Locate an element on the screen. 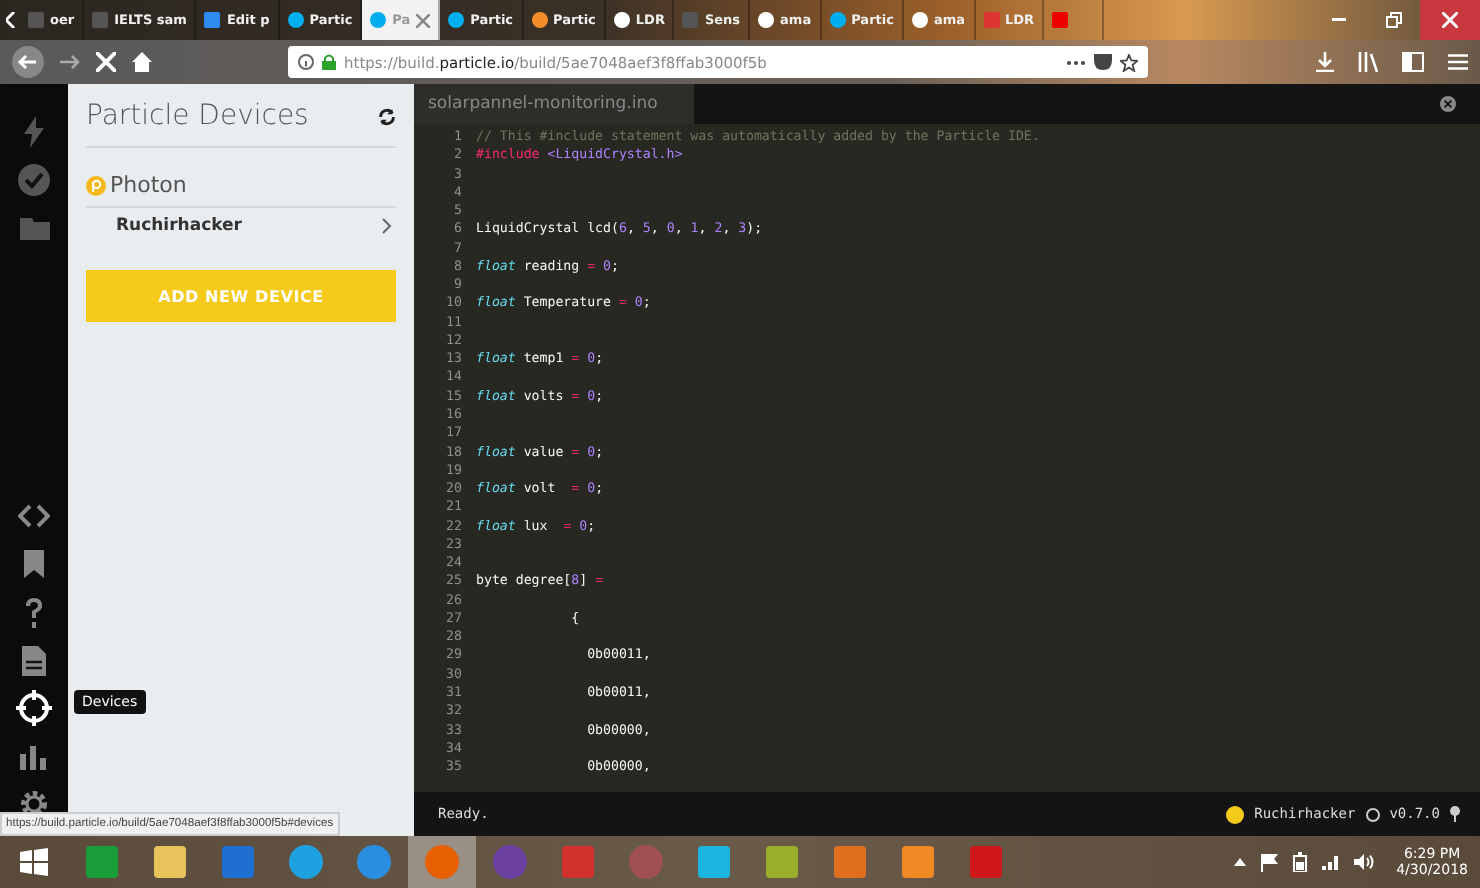 The image size is (1480, 888). more-icon is located at coordinates (1076, 62).